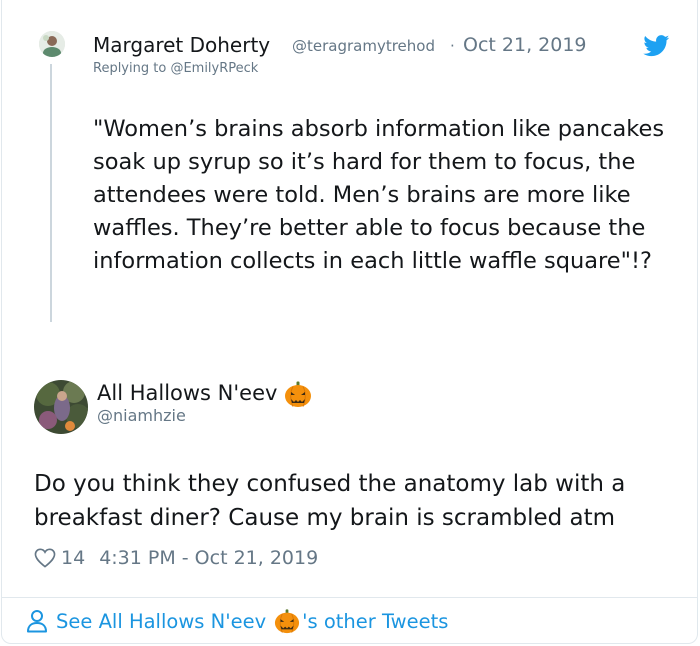 This screenshot has width=700, height=646. What do you see at coordinates (375, 621) in the screenshot?
I see `see-other-tweets-suffix: 's other Tweets` at bounding box center [375, 621].